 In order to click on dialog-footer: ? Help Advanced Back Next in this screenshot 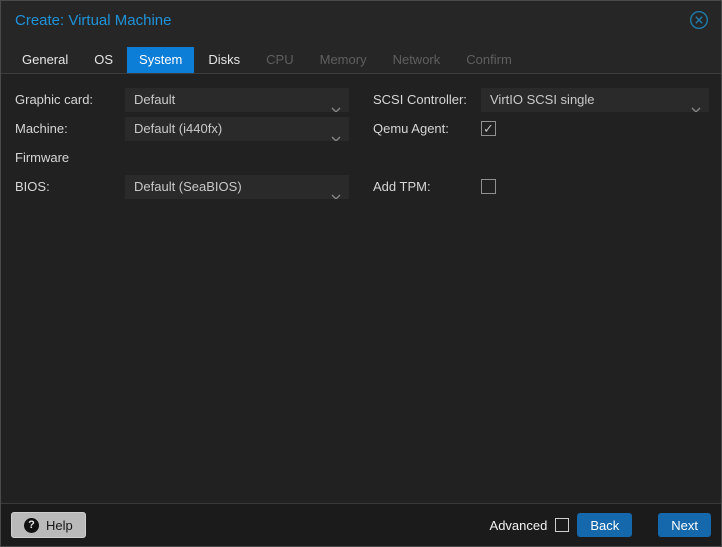, I will do `click(361, 524)`.